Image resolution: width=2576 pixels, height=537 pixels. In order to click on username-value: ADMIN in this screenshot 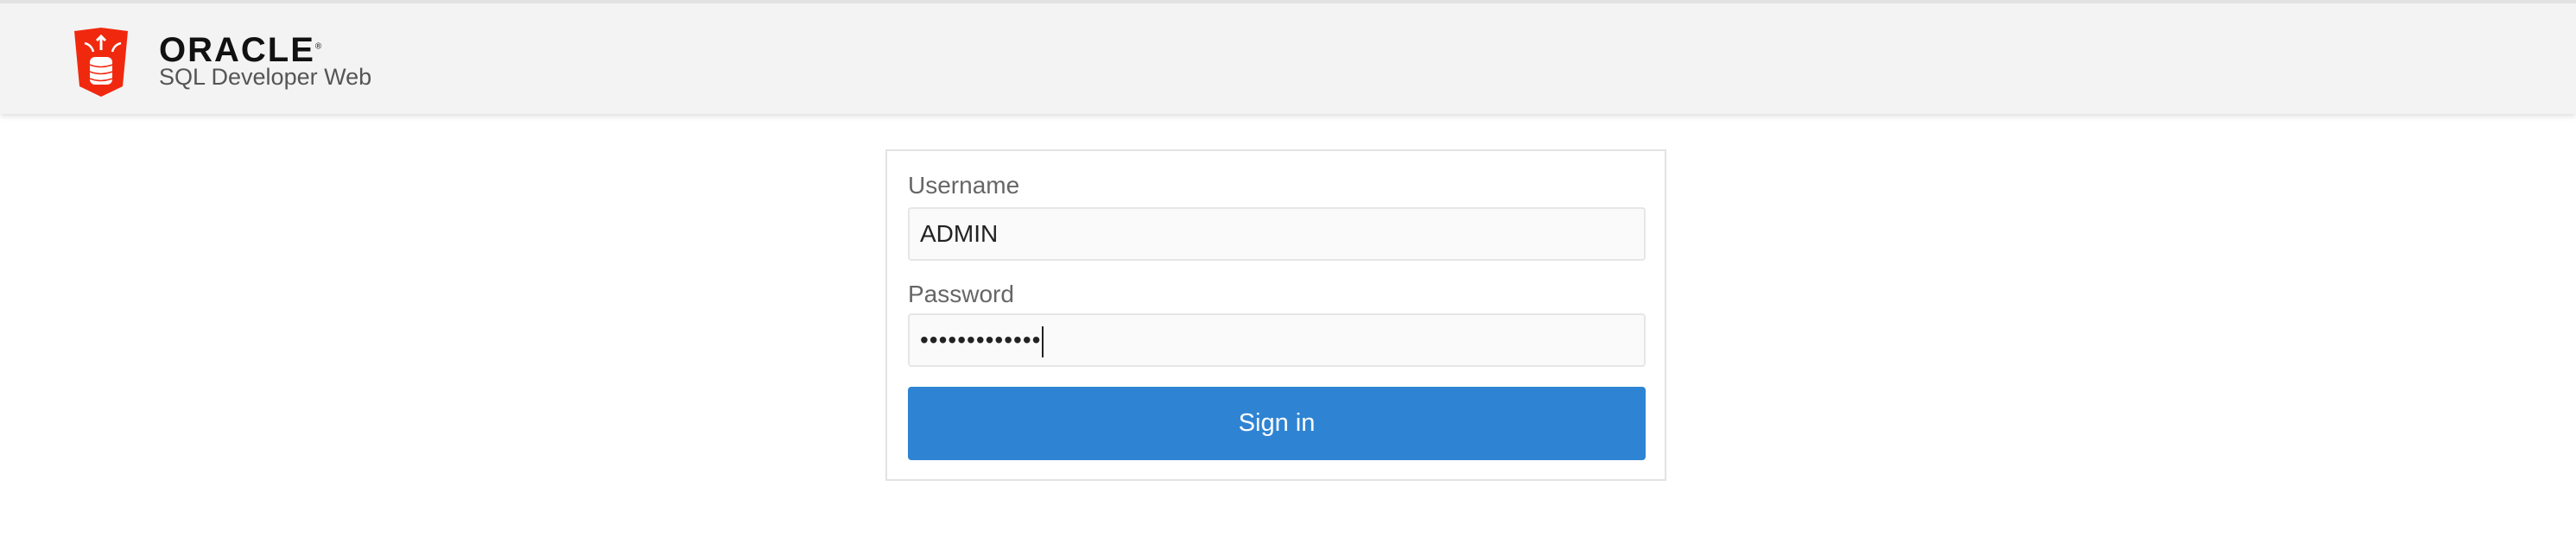, I will do `click(959, 234)`.